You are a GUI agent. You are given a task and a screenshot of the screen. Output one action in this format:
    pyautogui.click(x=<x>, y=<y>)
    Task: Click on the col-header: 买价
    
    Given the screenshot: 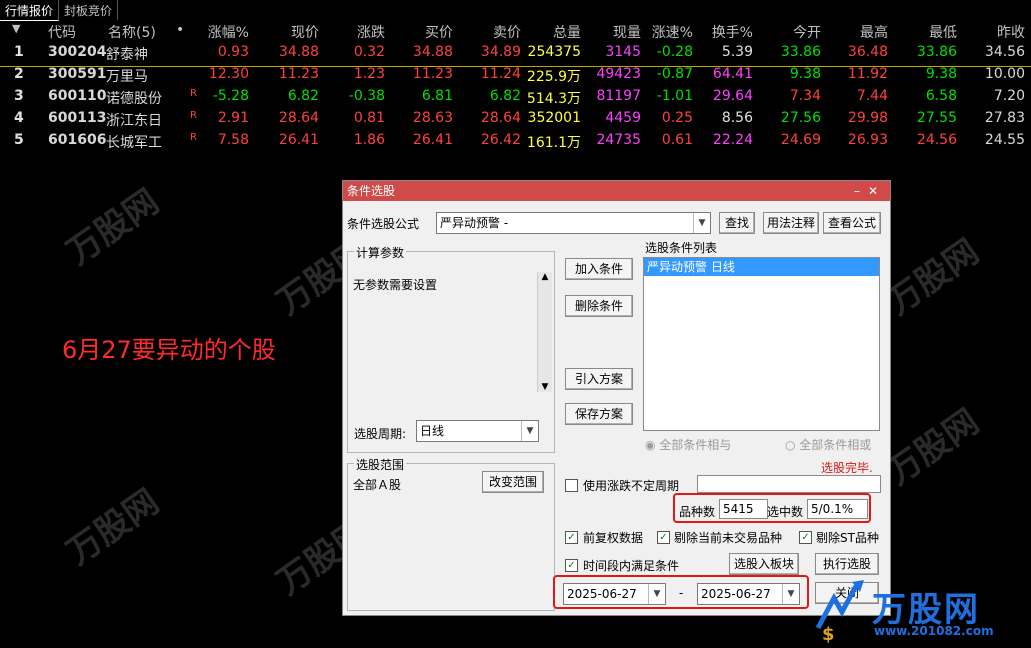 What is the action you would take?
    pyautogui.click(x=439, y=32)
    